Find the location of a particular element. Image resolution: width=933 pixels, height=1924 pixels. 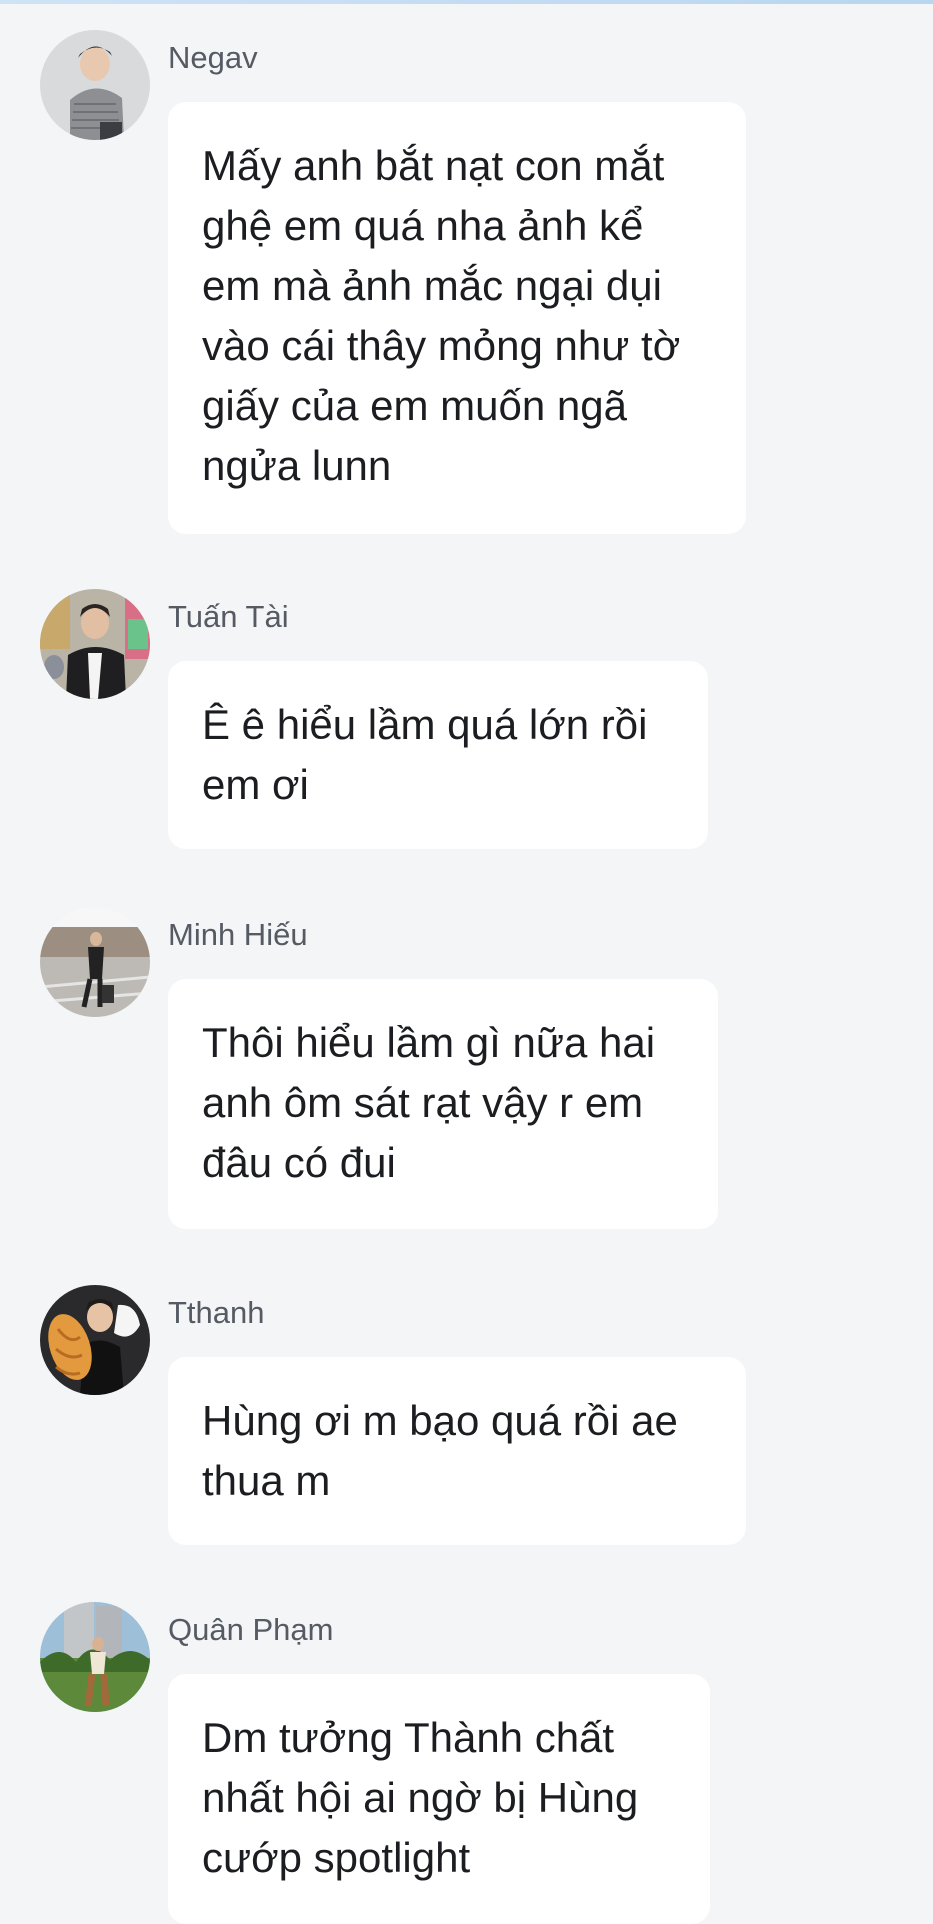

sender-name: Tthanh is located at coordinates (216, 1312).